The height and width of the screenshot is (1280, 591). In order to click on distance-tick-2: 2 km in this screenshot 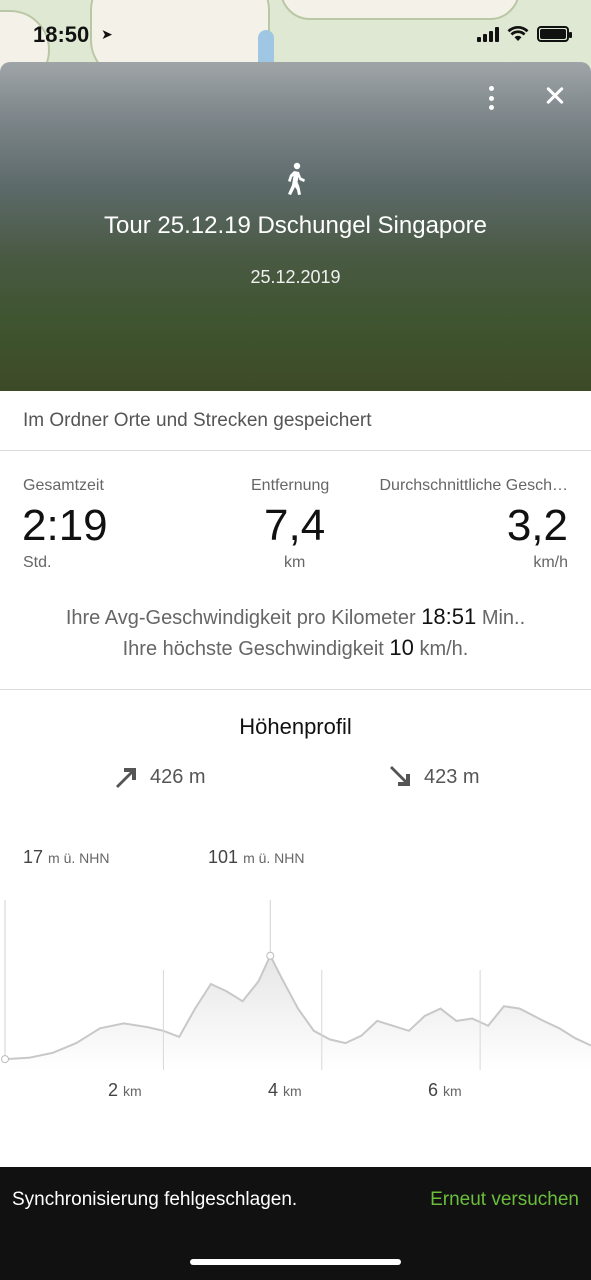, I will do `click(125, 1090)`.